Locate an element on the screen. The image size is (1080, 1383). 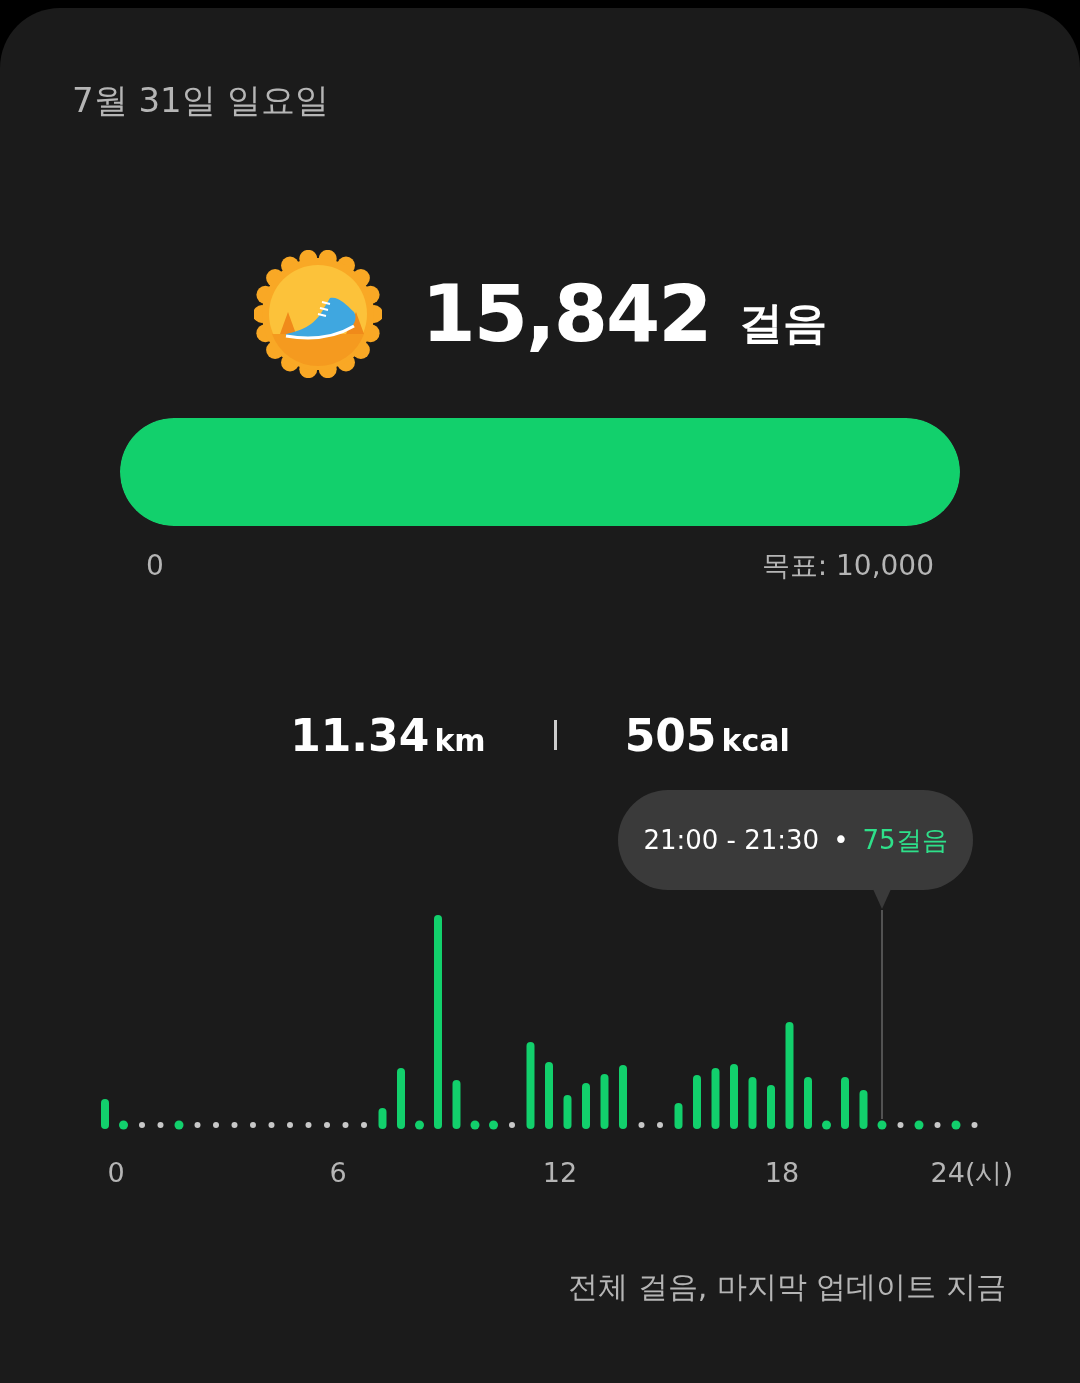
axis-label: 0 is located at coordinates (116, 1172).